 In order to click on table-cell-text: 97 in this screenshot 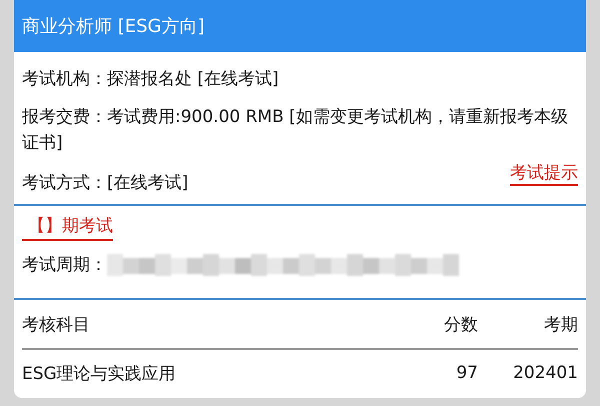, I will do `click(466, 373)`.